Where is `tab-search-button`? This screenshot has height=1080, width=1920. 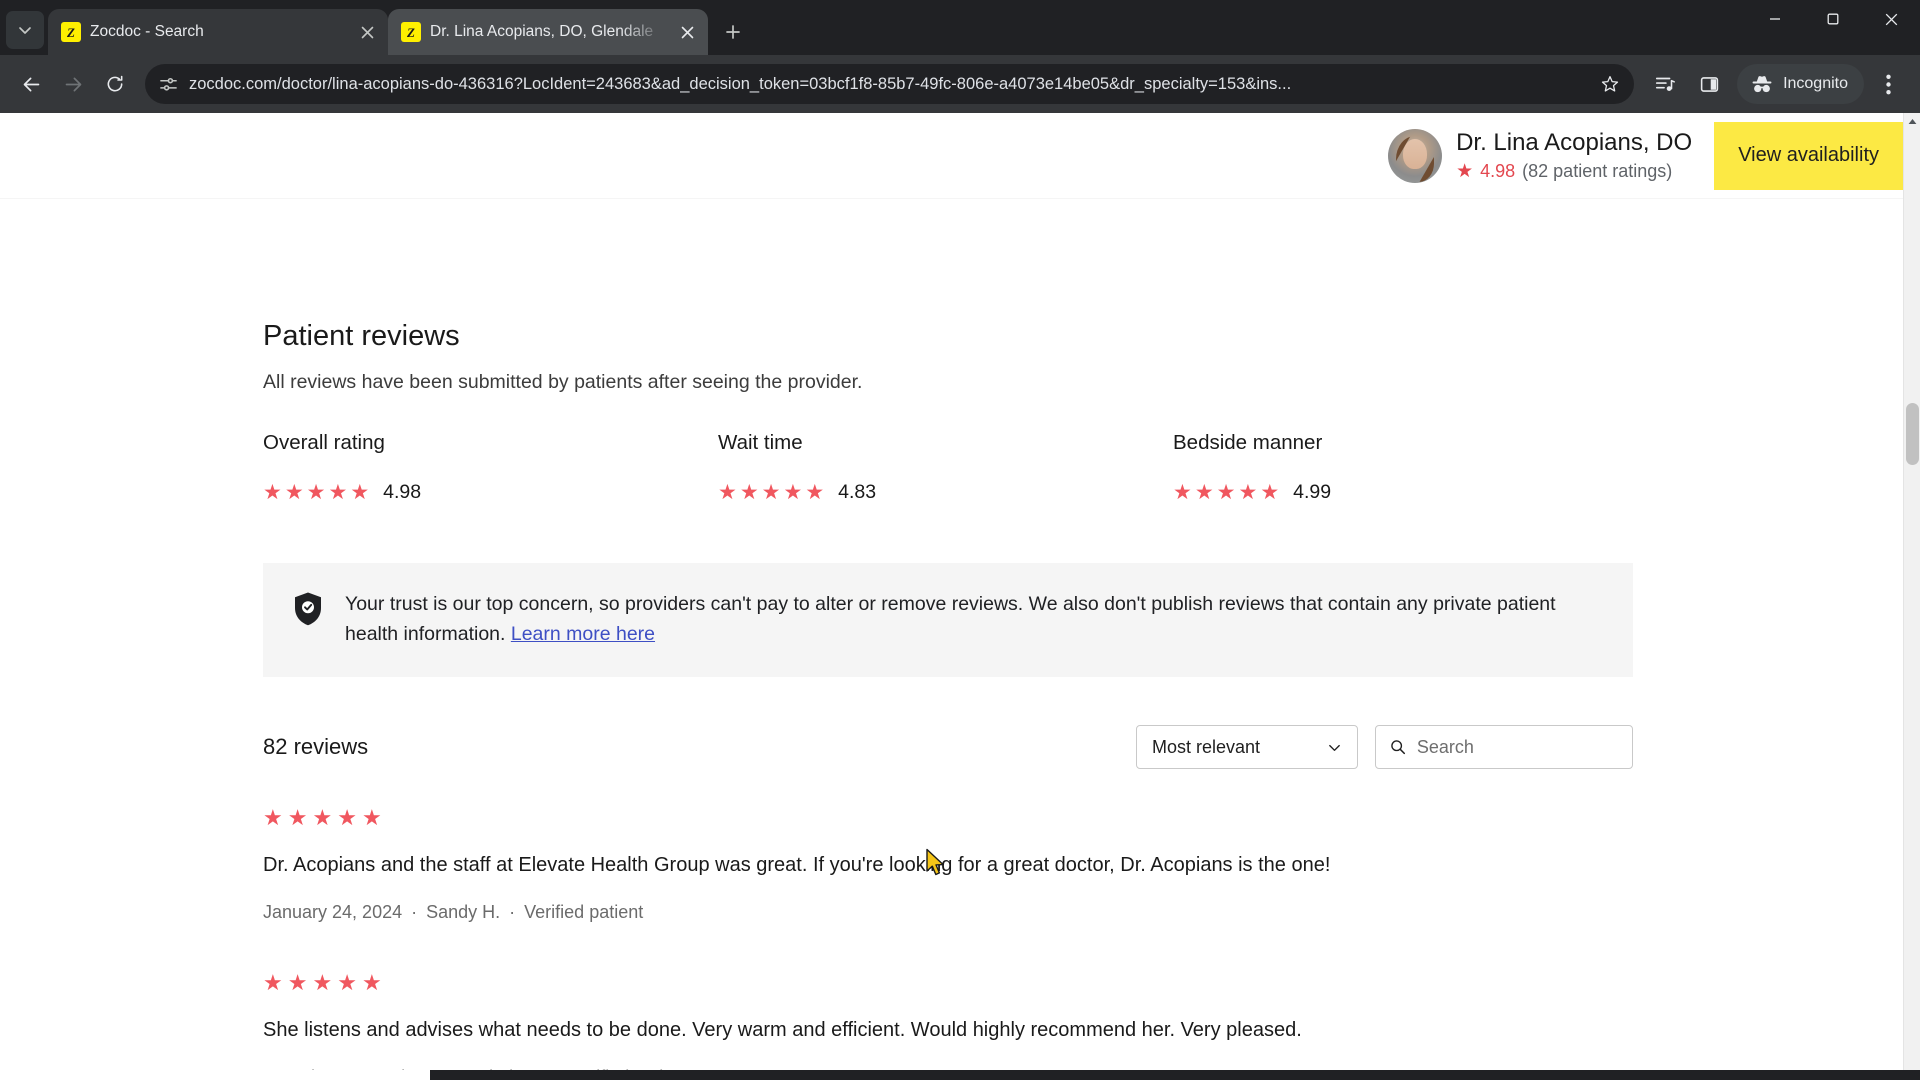
tab-search-button is located at coordinates (25, 30).